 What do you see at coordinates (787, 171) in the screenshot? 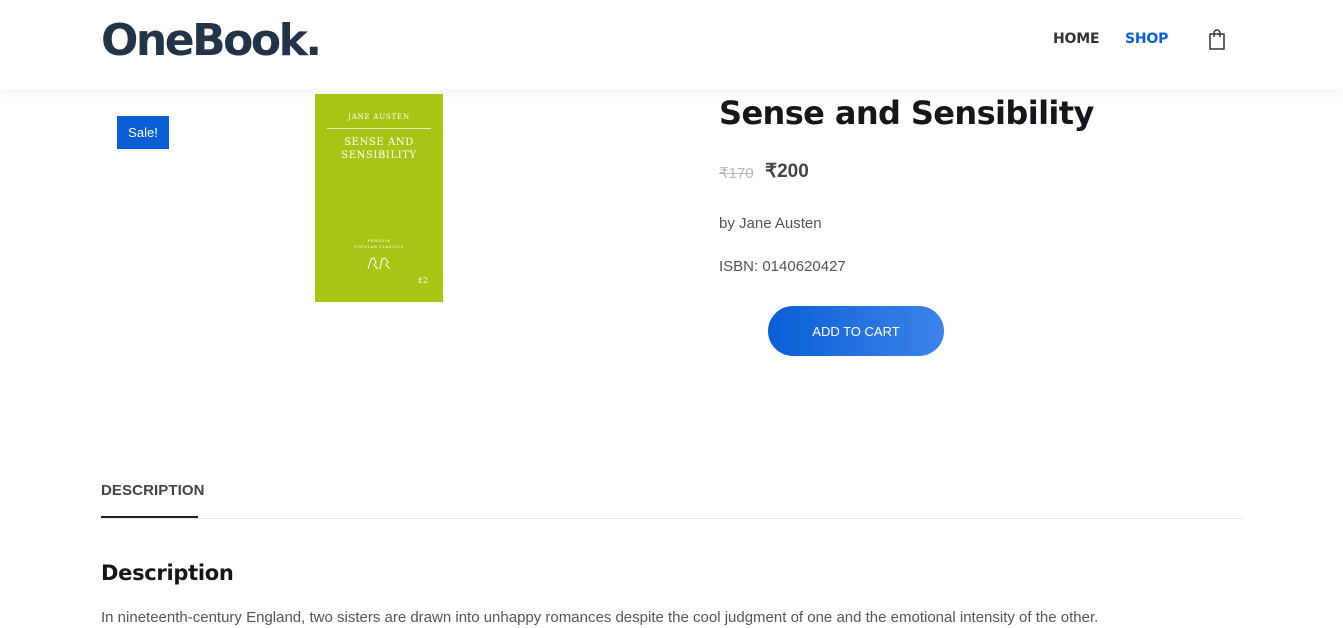
I see `sale-price: ₹200` at bounding box center [787, 171].